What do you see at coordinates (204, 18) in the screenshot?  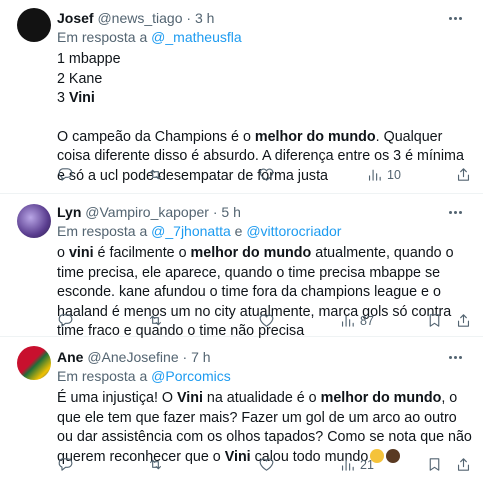 I see `timestamp: 3 h` at bounding box center [204, 18].